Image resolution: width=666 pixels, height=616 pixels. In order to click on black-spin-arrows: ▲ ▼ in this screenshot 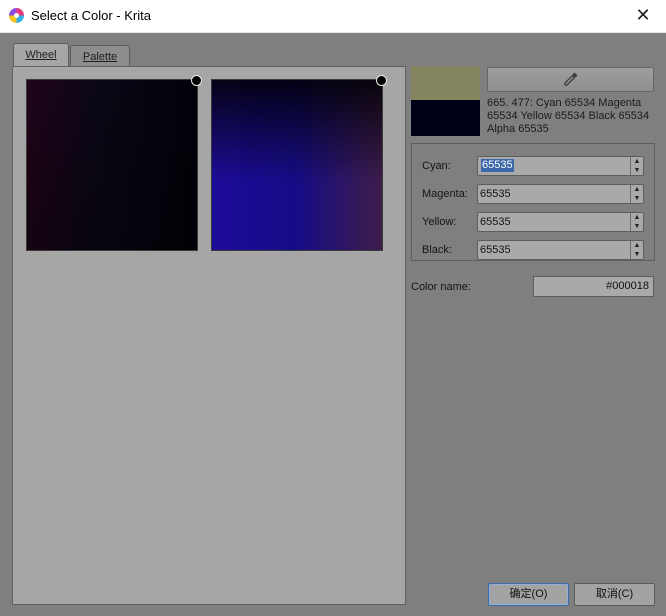, I will do `click(636, 250)`.